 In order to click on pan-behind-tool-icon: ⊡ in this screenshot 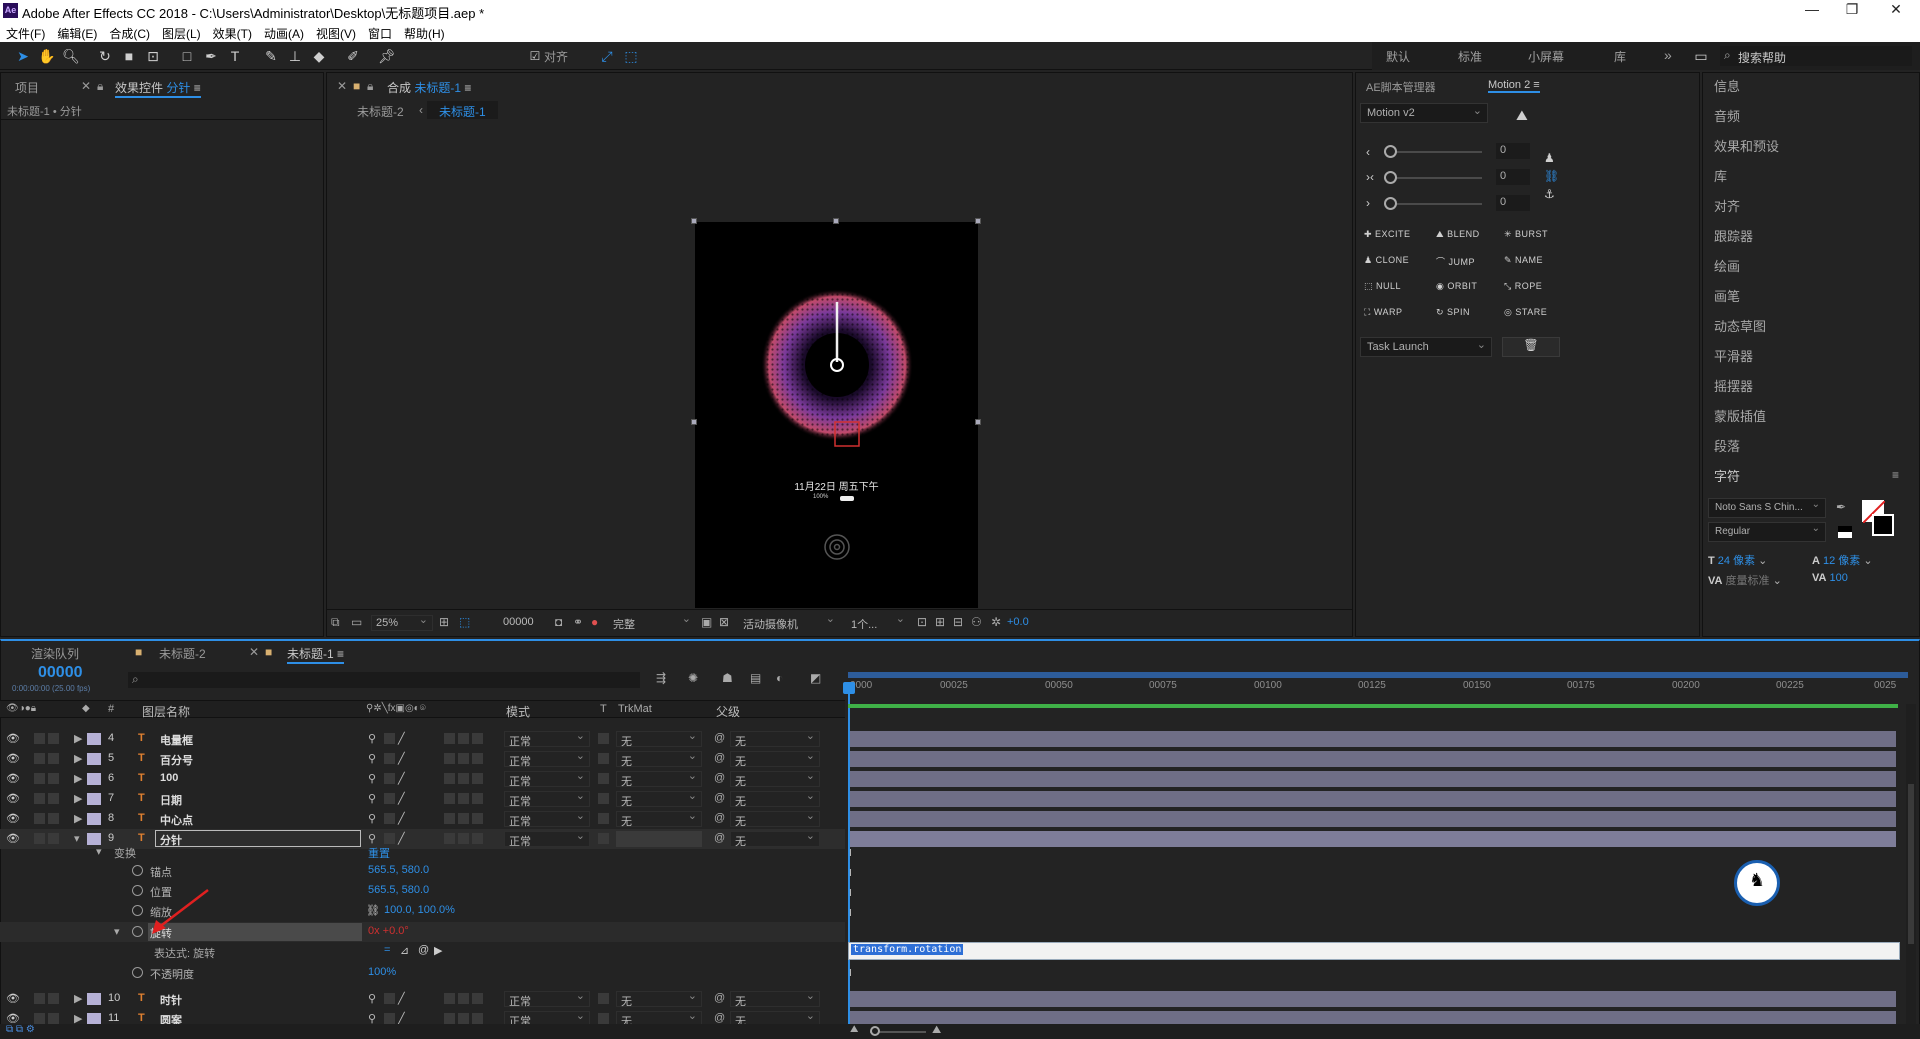, I will do `click(153, 56)`.